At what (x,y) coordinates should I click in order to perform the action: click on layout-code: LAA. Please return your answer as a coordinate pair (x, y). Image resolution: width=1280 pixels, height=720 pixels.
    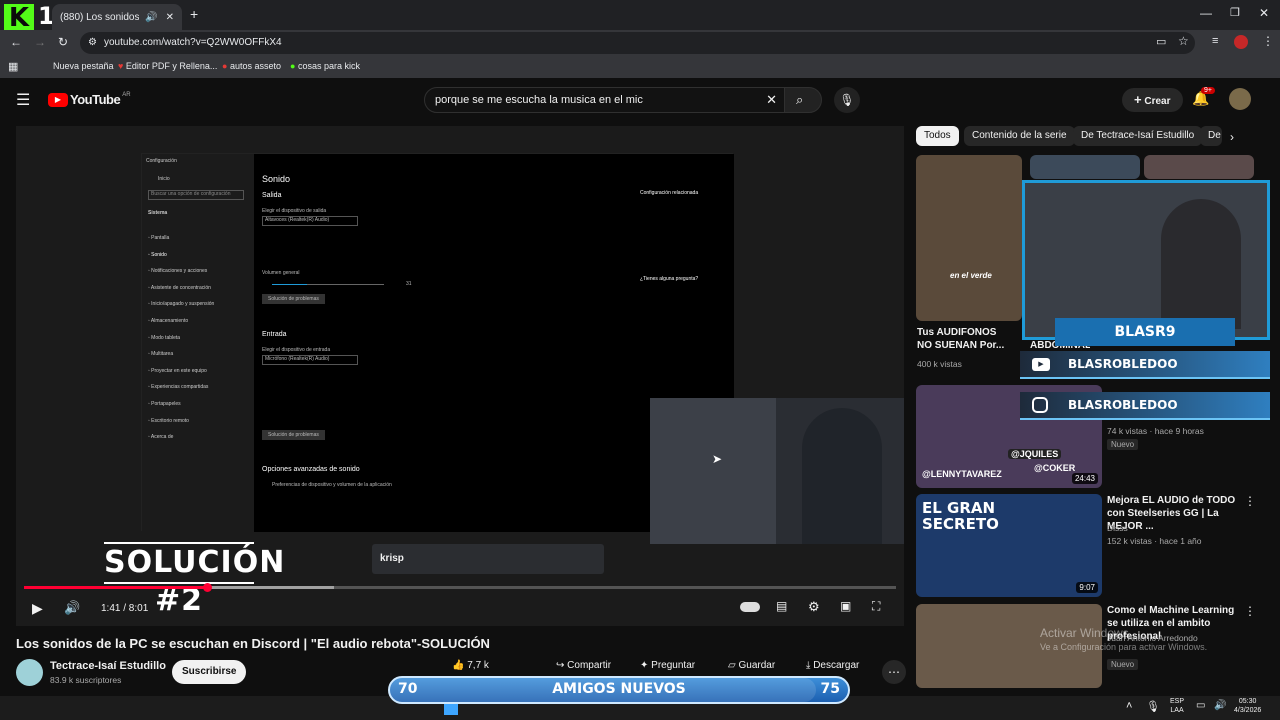
    Looking at the image, I should click on (1177, 710).